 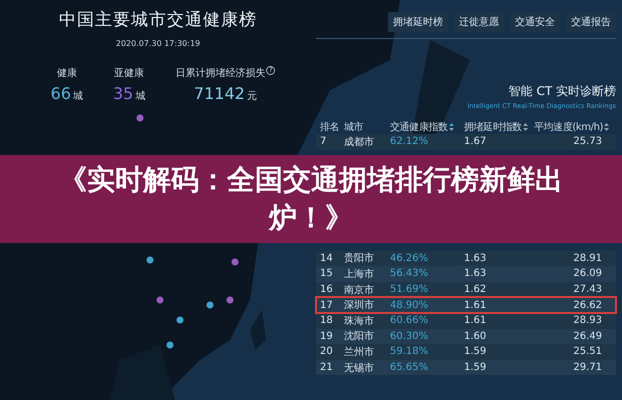 I want to click on delay-index-cell-text: 1.67, so click(x=476, y=142).